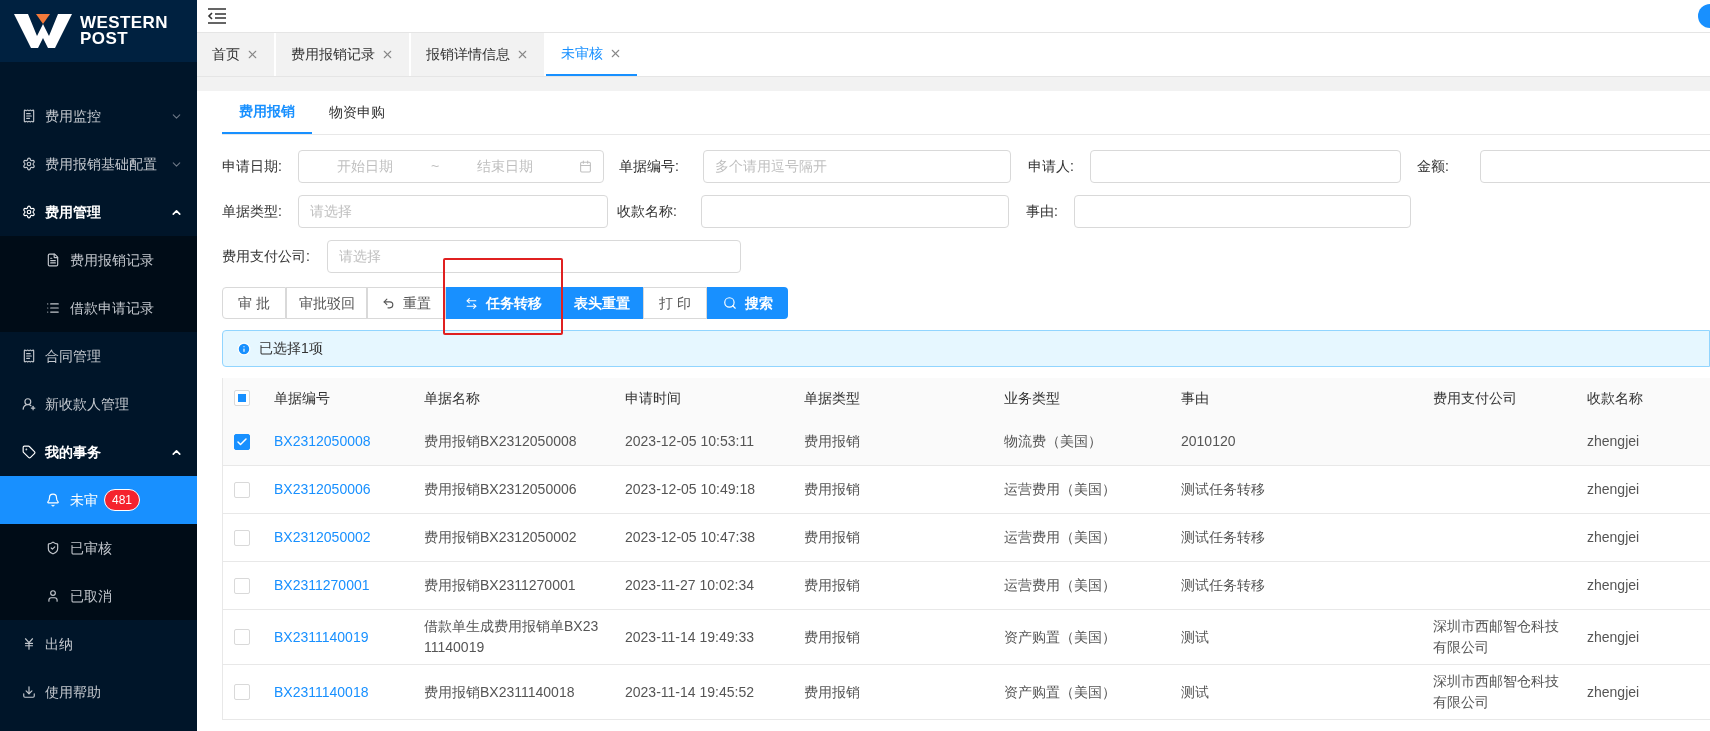 This screenshot has width=1710, height=731. I want to click on column-header: 单据编号, so click(302, 398).